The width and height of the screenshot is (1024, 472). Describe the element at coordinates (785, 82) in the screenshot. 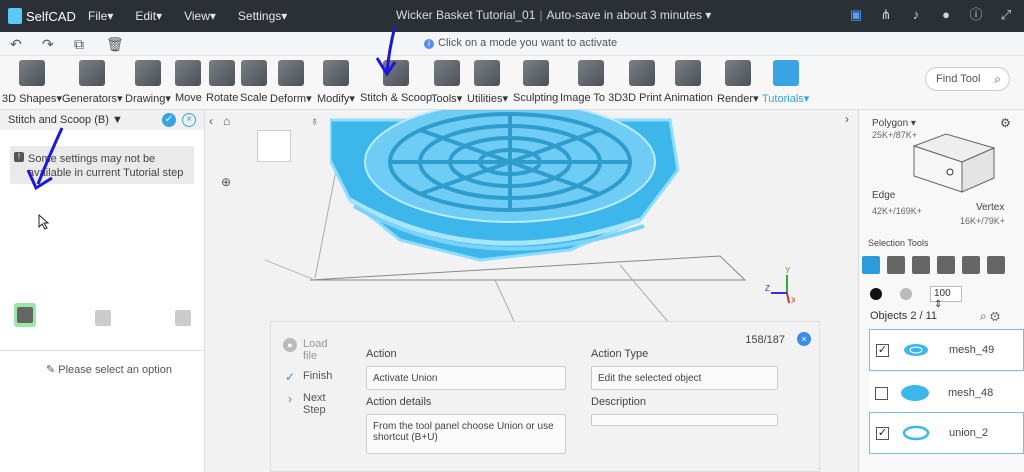

I see `tool-tutorials: Tutorials▾` at that location.